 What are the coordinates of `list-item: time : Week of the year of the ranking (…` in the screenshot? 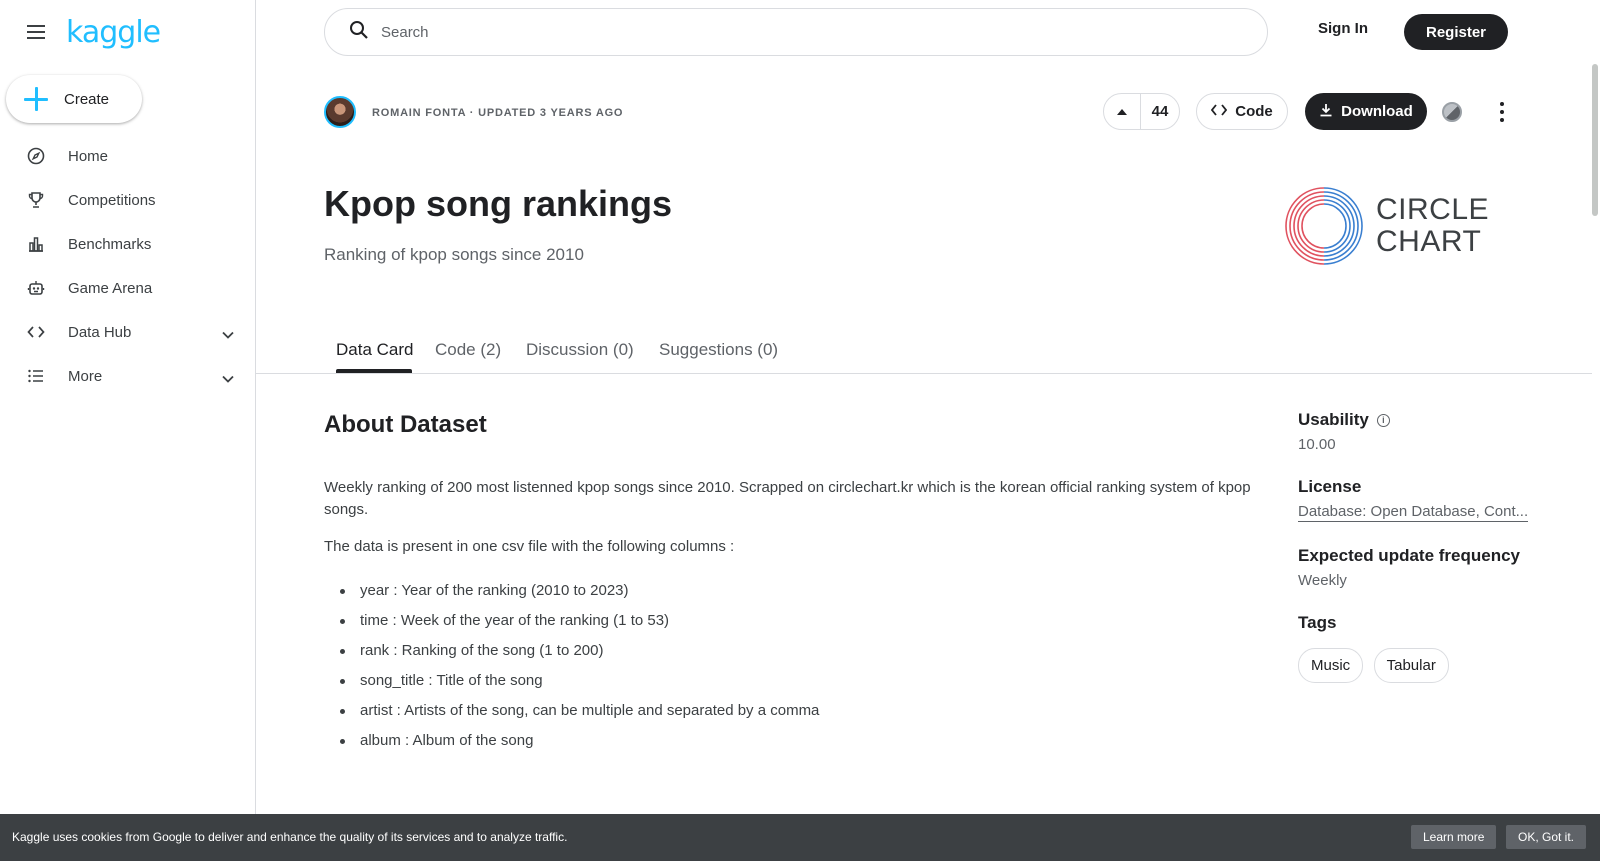 It's located at (579, 627).